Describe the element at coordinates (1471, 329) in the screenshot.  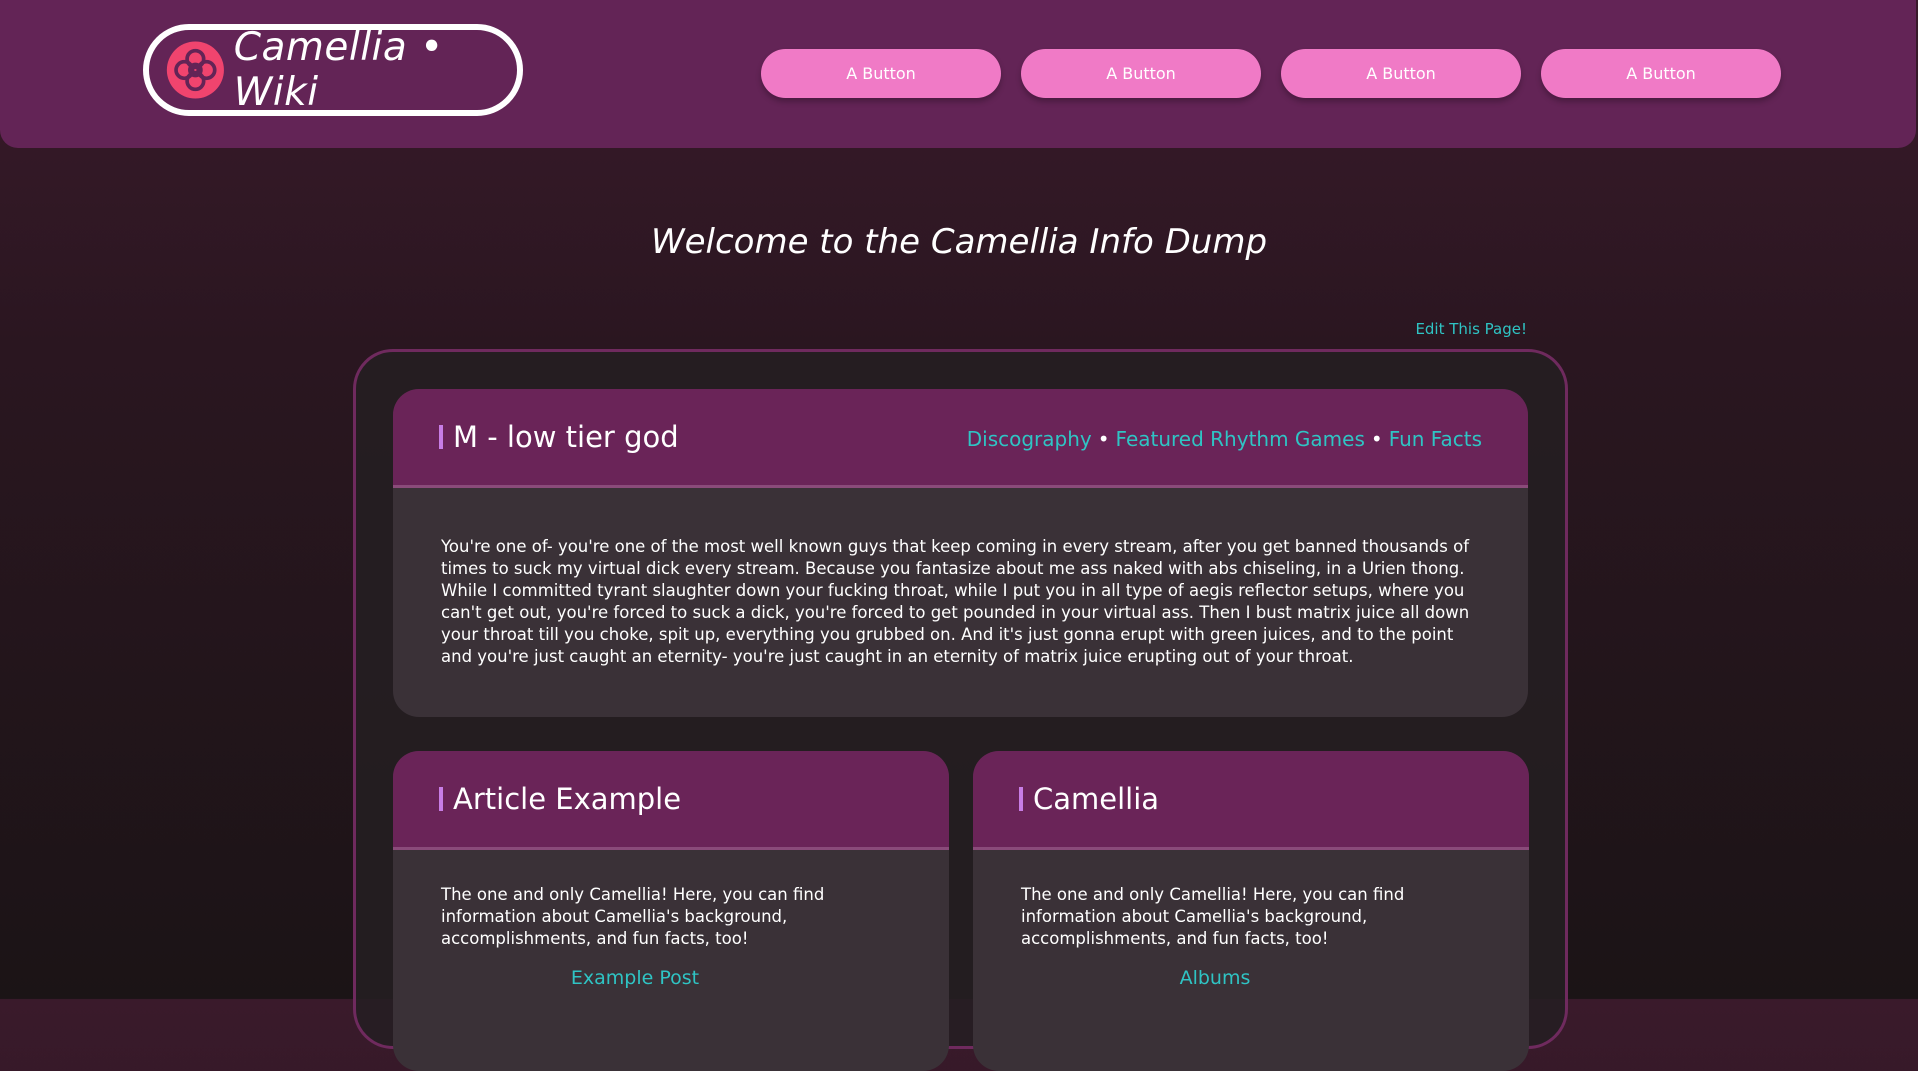
I see `edit-page-link: Edit This Page!` at that location.